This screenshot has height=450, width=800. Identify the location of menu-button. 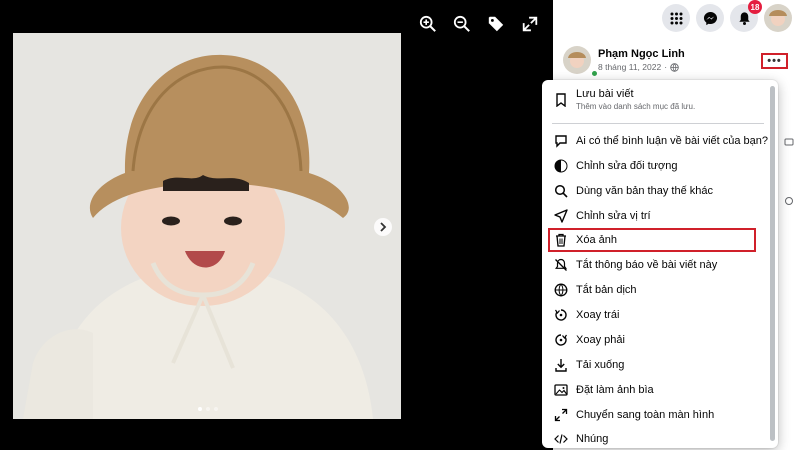
(676, 18).